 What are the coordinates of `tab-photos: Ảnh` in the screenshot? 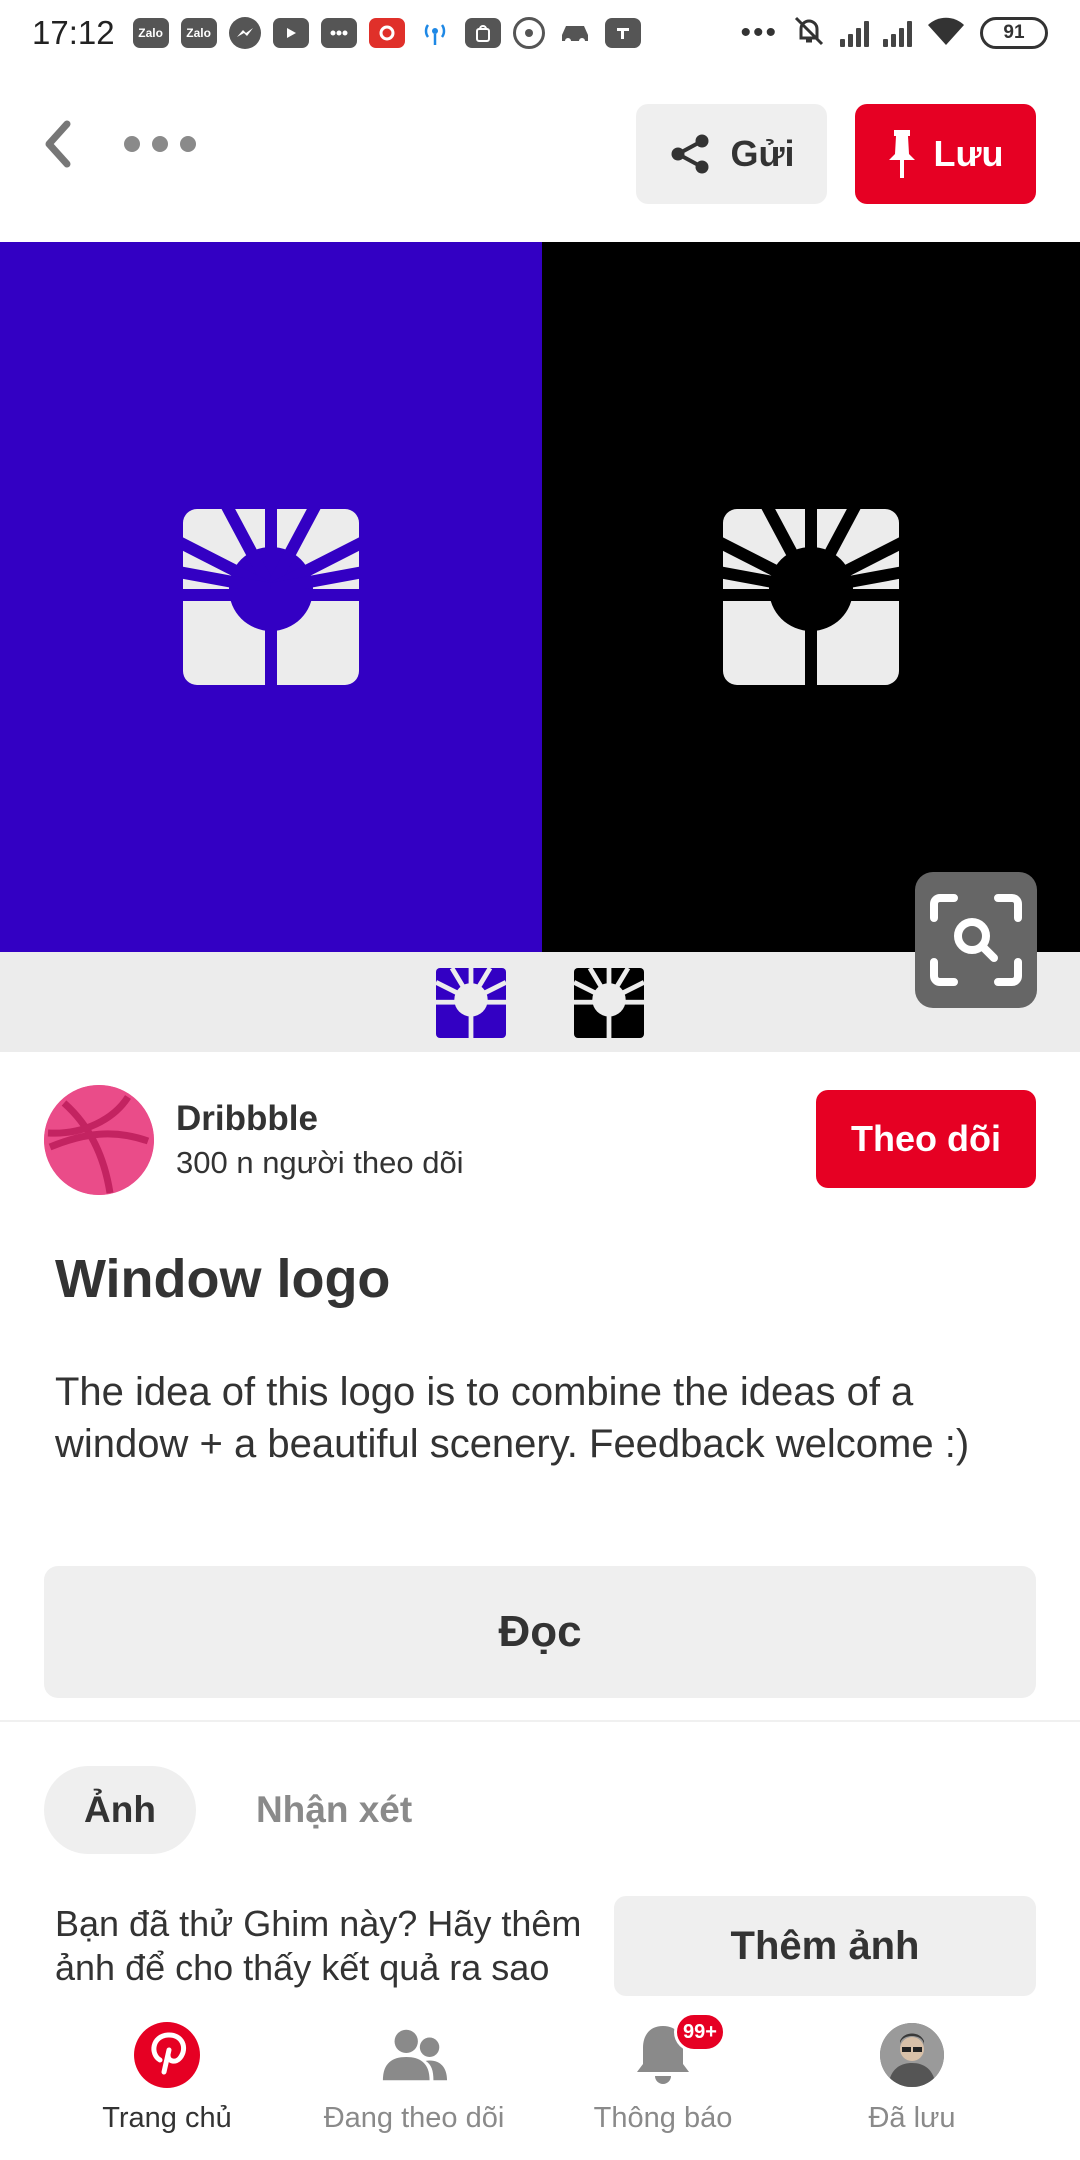 It's located at (120, 1810).